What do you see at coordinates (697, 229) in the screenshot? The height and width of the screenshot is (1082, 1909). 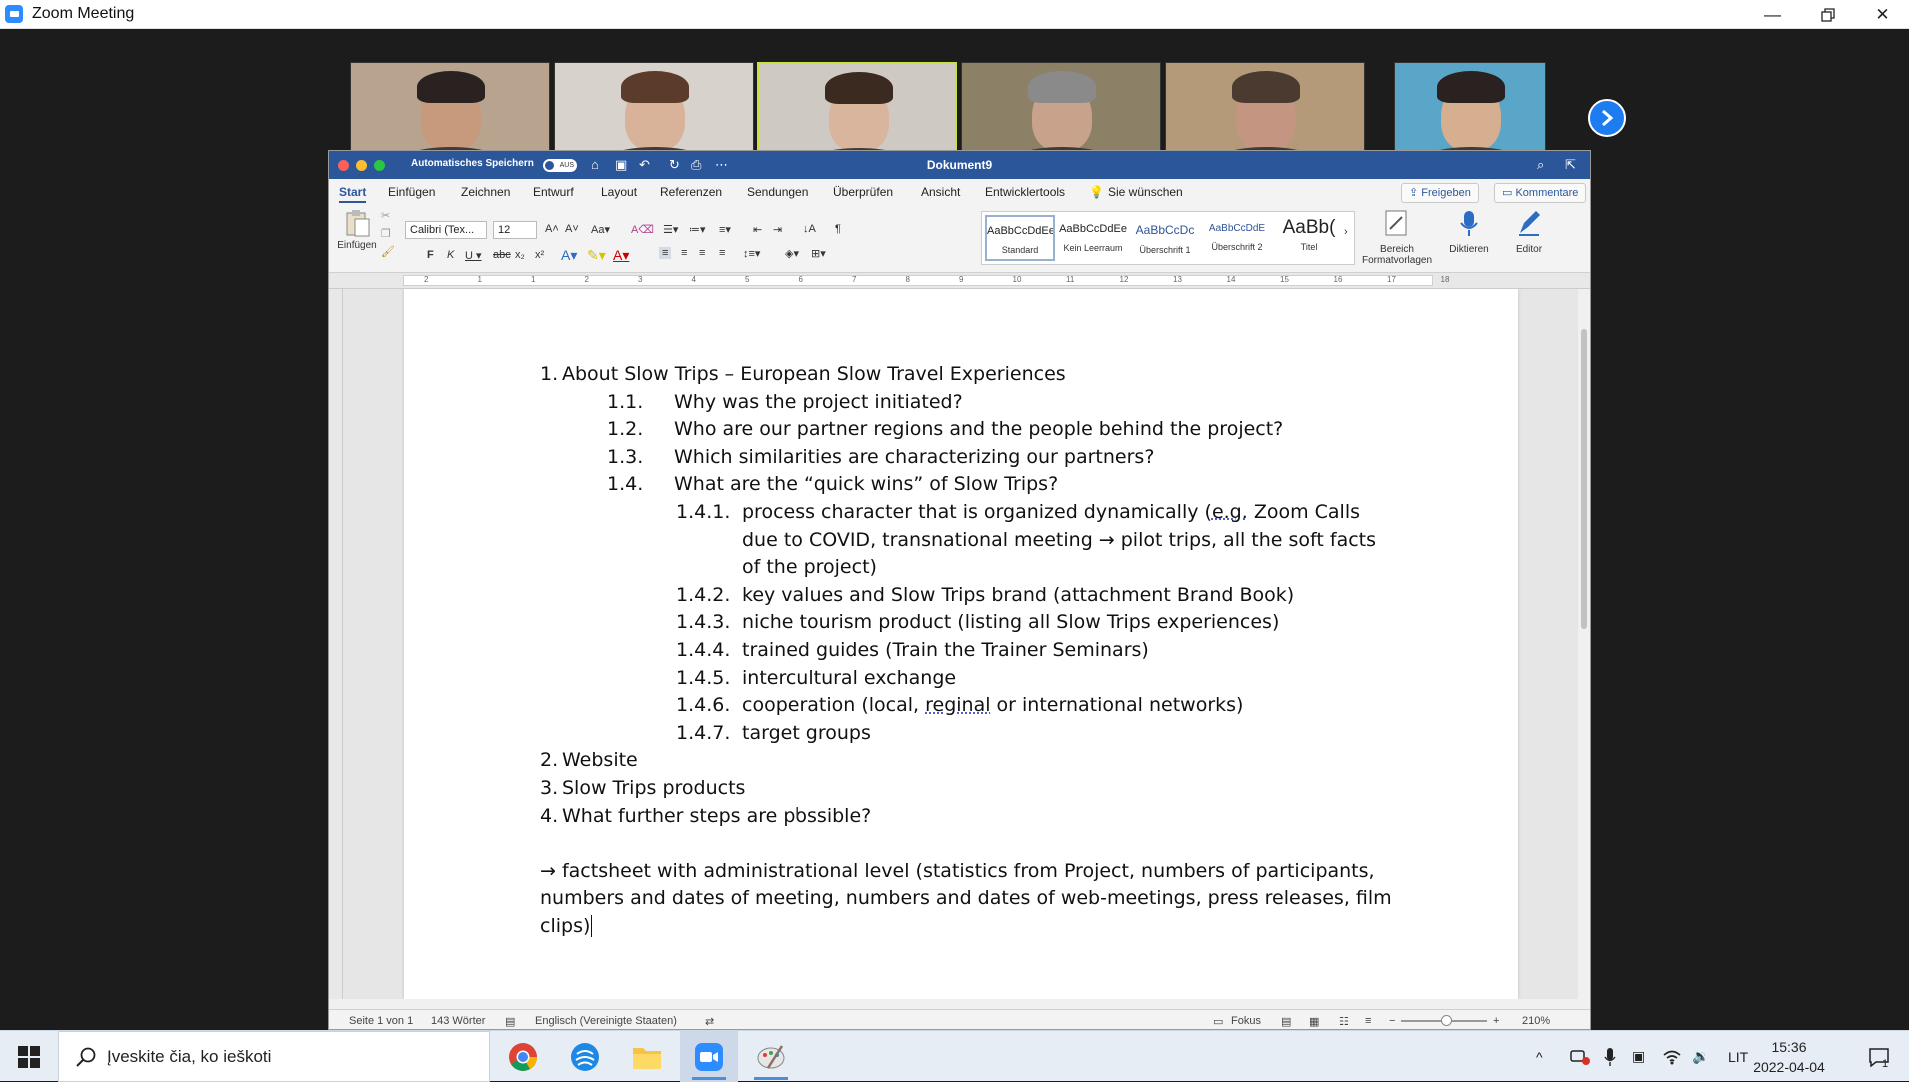 I see `numbering-icon: ≔▾` at bounding box center [697, 229].